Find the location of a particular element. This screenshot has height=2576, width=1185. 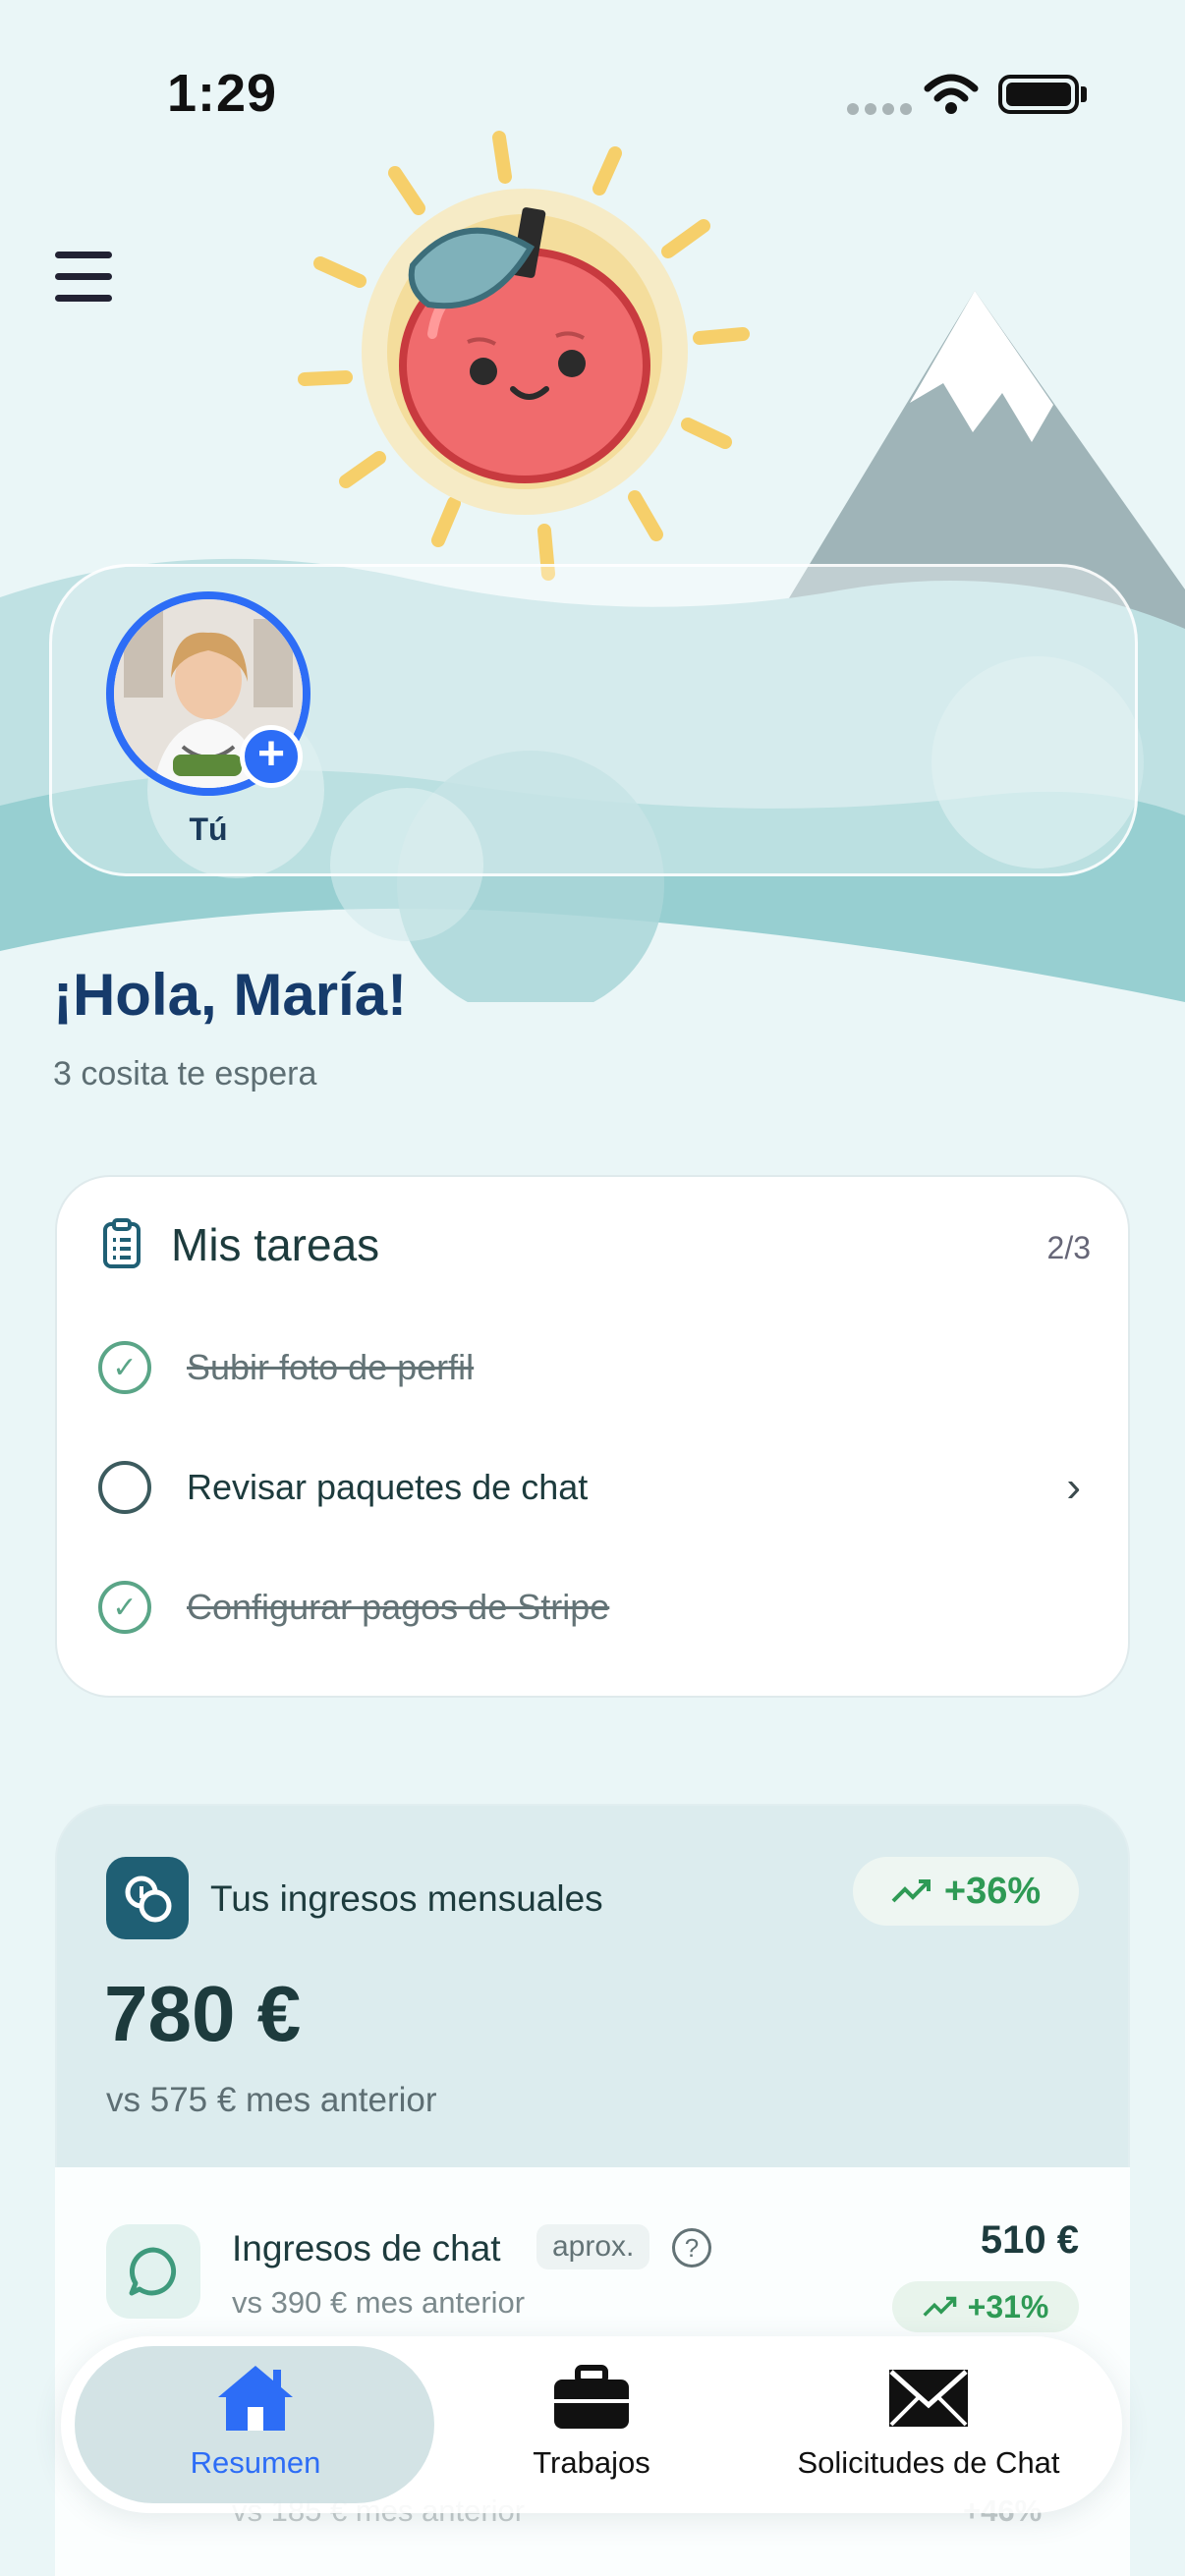

coins-icon is located at coordinates (148, 1898).